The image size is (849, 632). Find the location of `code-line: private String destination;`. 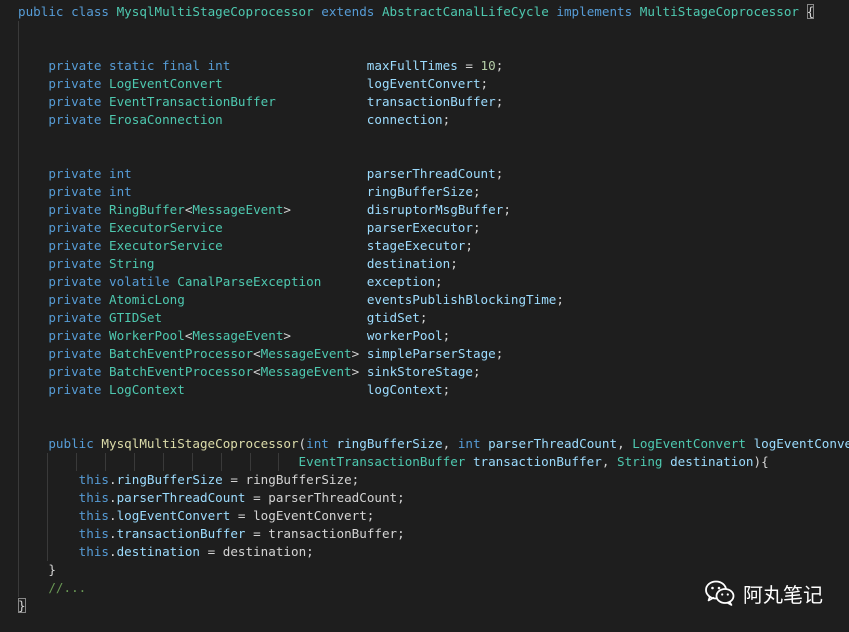

code-line: private String destination; is located at coordinates (237, 264).